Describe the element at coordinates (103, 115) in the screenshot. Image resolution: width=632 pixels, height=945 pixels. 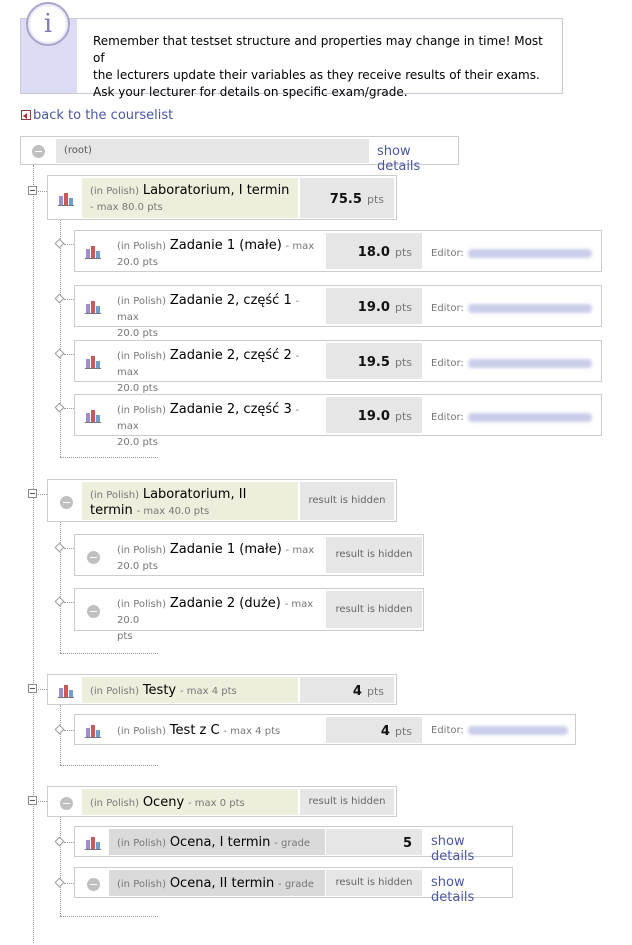
I see `back-link-label: back to the courselist` at that location.